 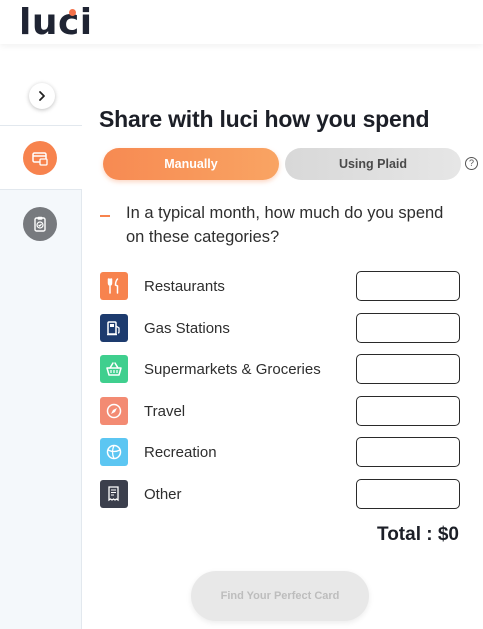 I want to click on sidebar-item-card, so click(x=40, y=158).